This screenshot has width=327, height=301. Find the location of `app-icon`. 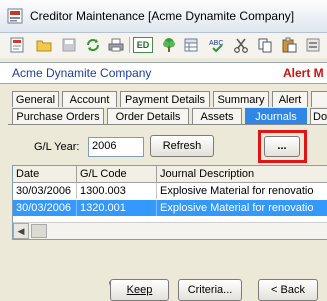

app-icon is located at coordinates (15, 16).